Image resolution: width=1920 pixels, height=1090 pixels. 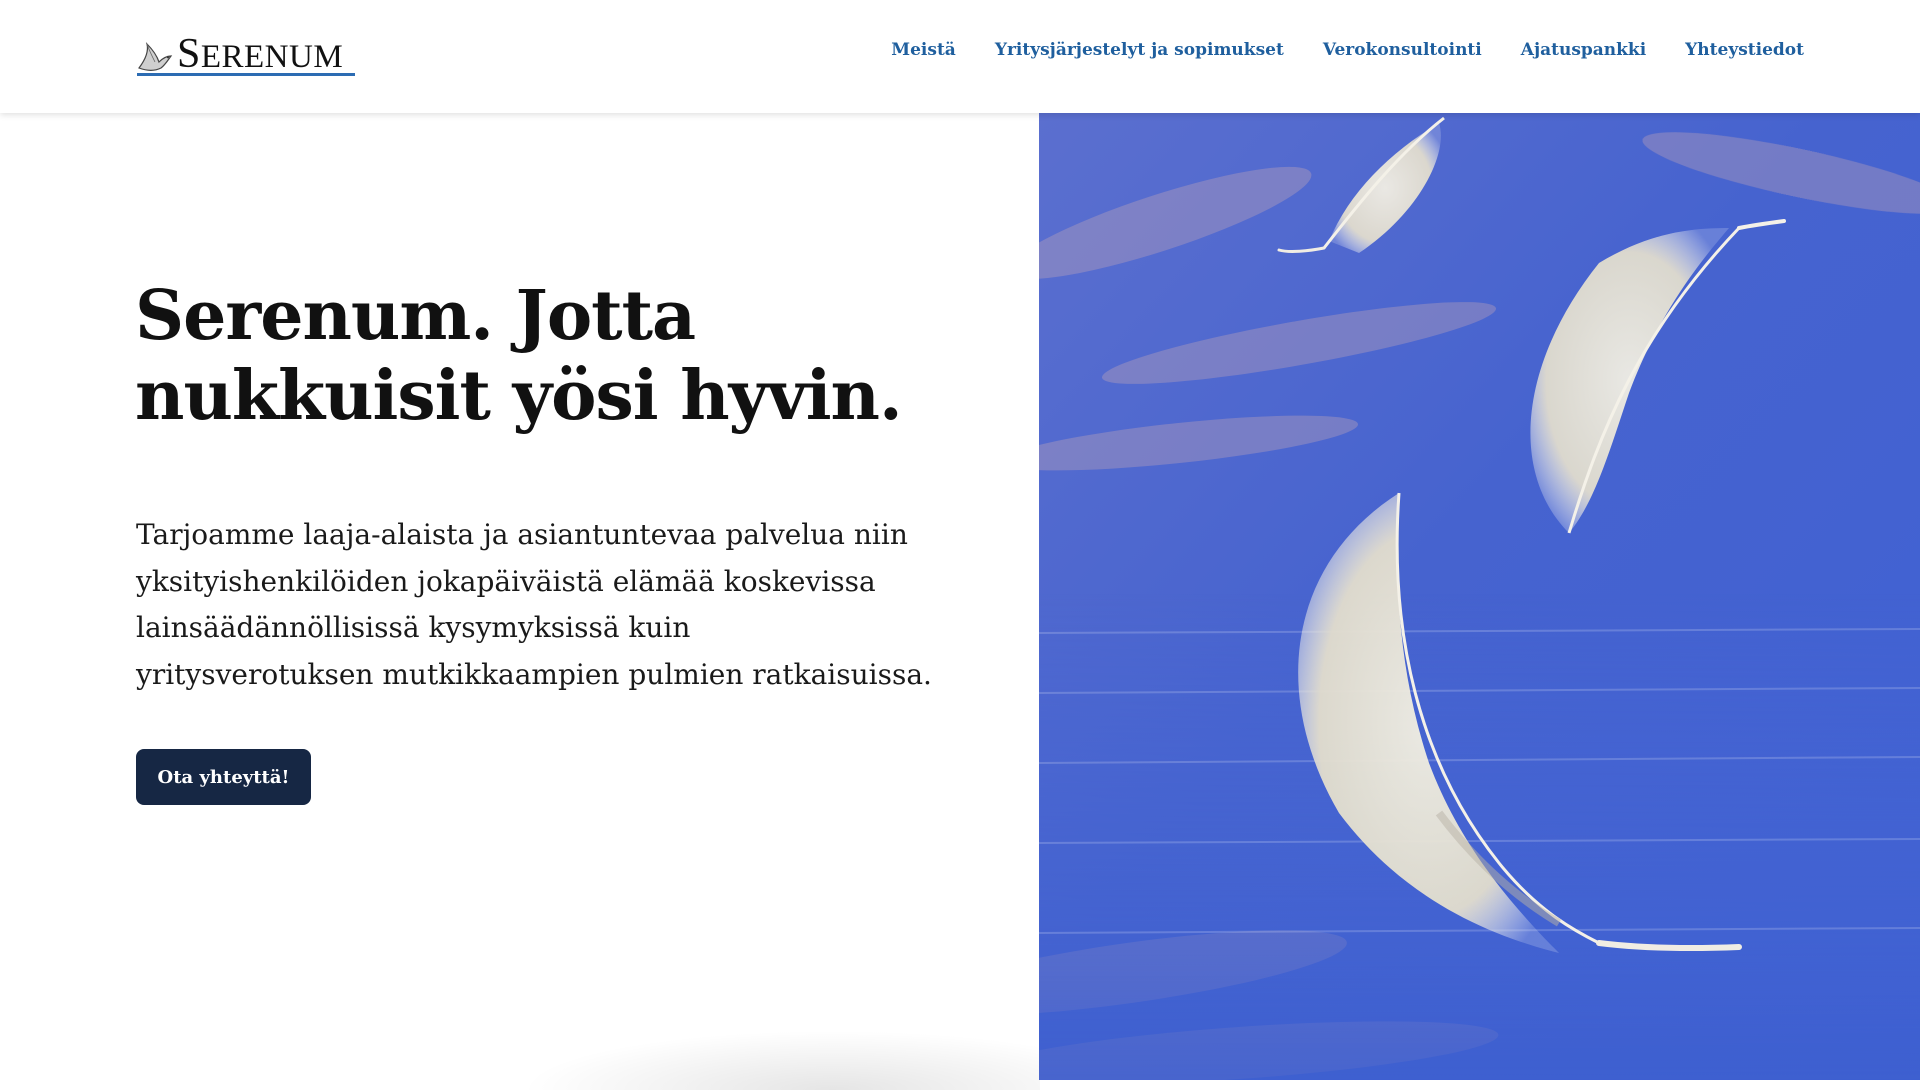 What do you see at coordinates (519, 396) in the screenshot?
I see `hero-headline-line-2: nukkuisit yösi hyvin.` at bounding box center [519, 396].